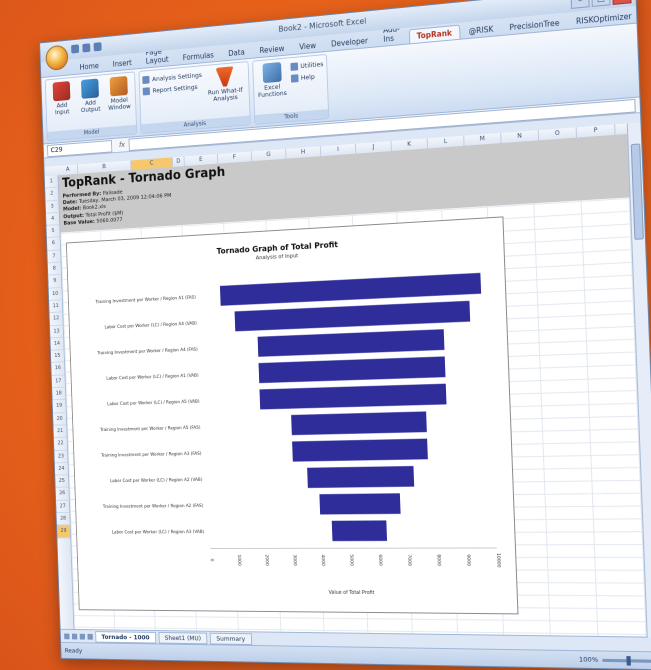  Describe the element at coordinates (172, 77) in the screenshot. I see `analysis-settings-button: Analysis Settings` at that location.